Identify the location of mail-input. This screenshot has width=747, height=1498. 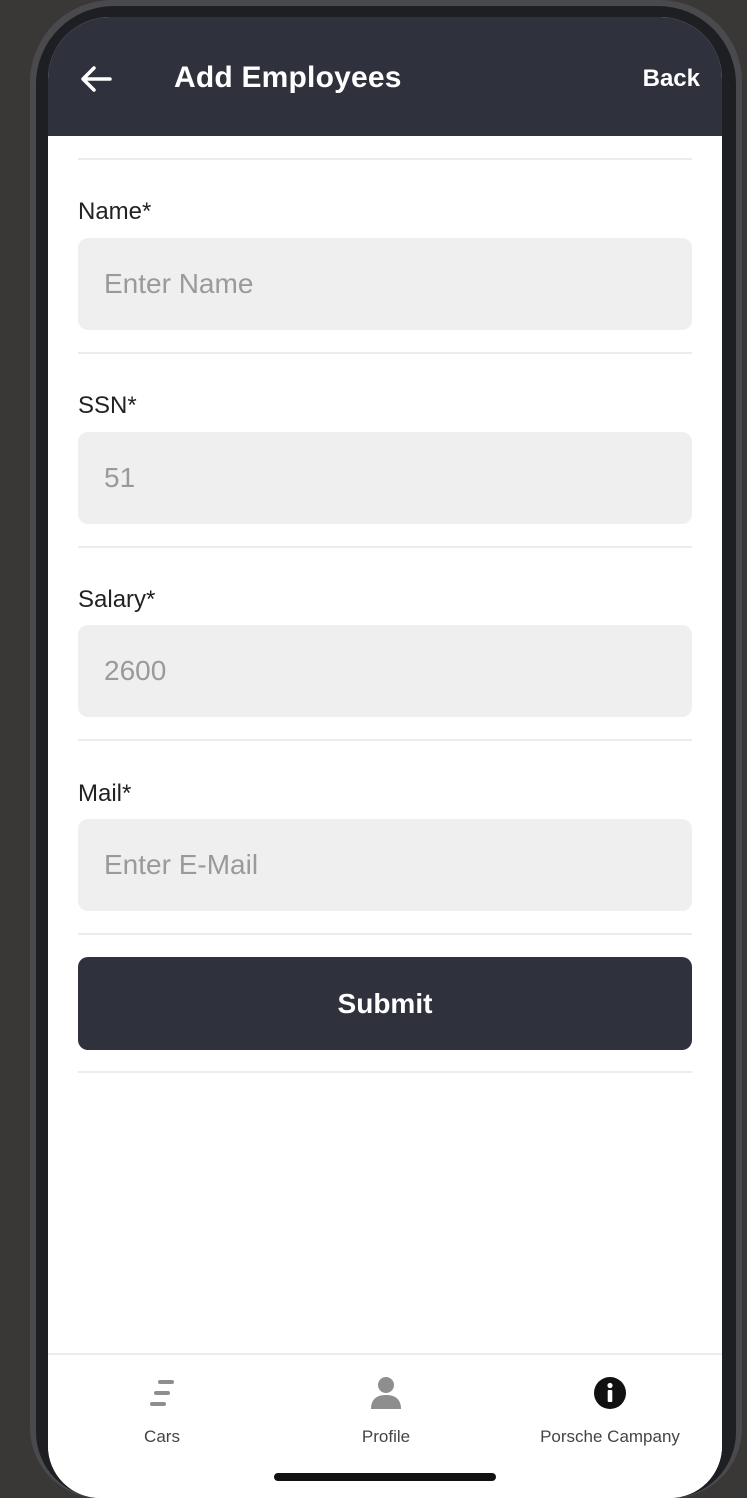
(385, 865).